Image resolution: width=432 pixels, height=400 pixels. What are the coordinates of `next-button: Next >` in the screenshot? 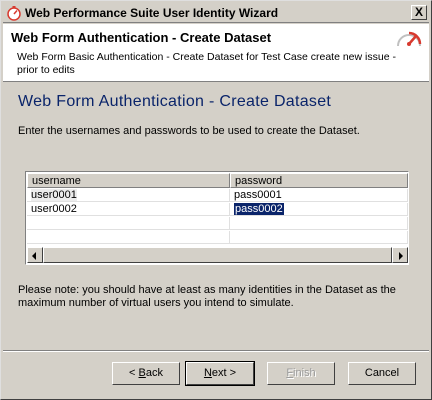 It's located at (220, 373).